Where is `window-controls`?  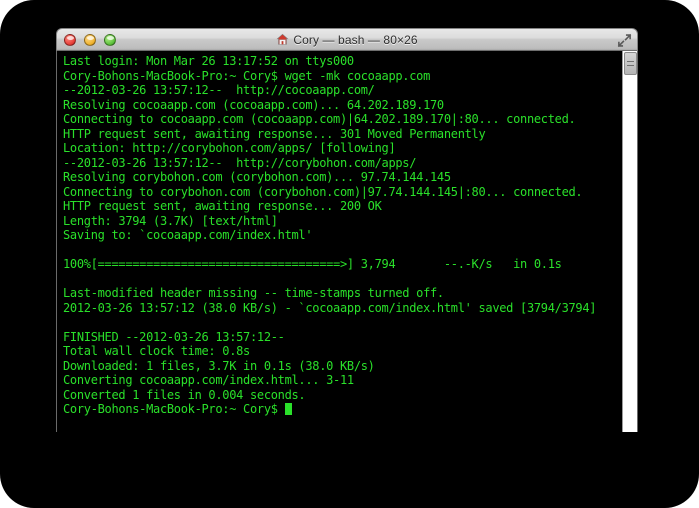
window-controls is located at coordinates (90, 39).